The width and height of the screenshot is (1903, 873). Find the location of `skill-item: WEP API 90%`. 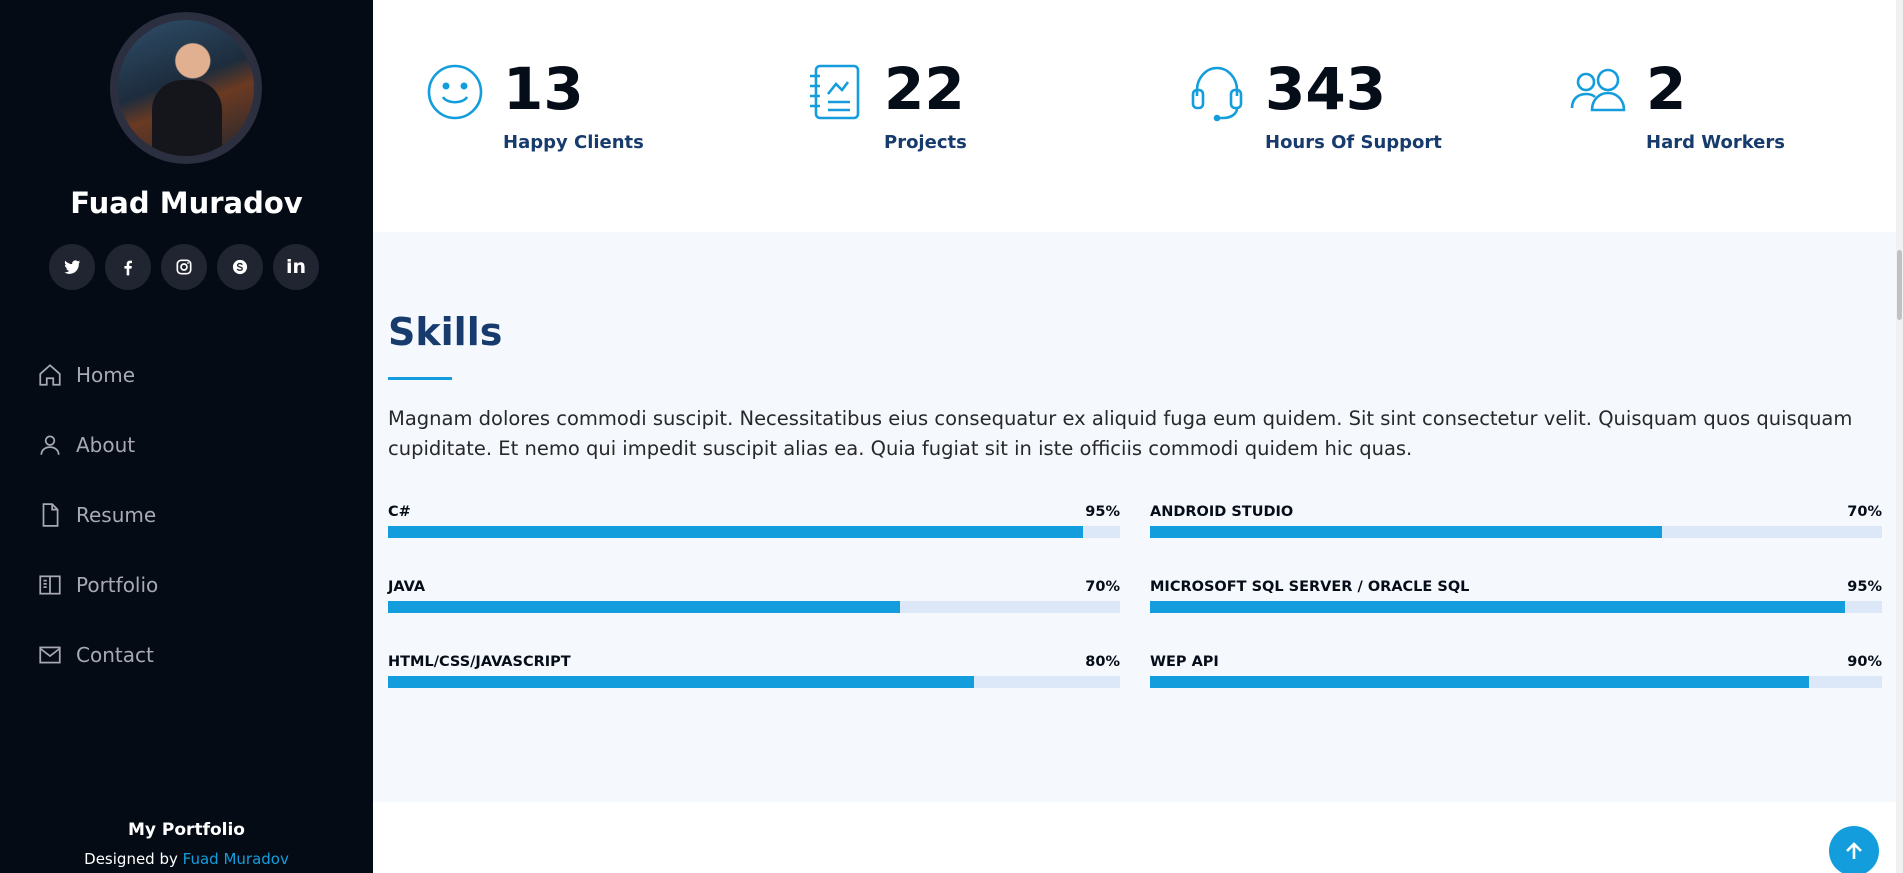

skill-item: WEP API 90% is located at coordinates (1516, 679).